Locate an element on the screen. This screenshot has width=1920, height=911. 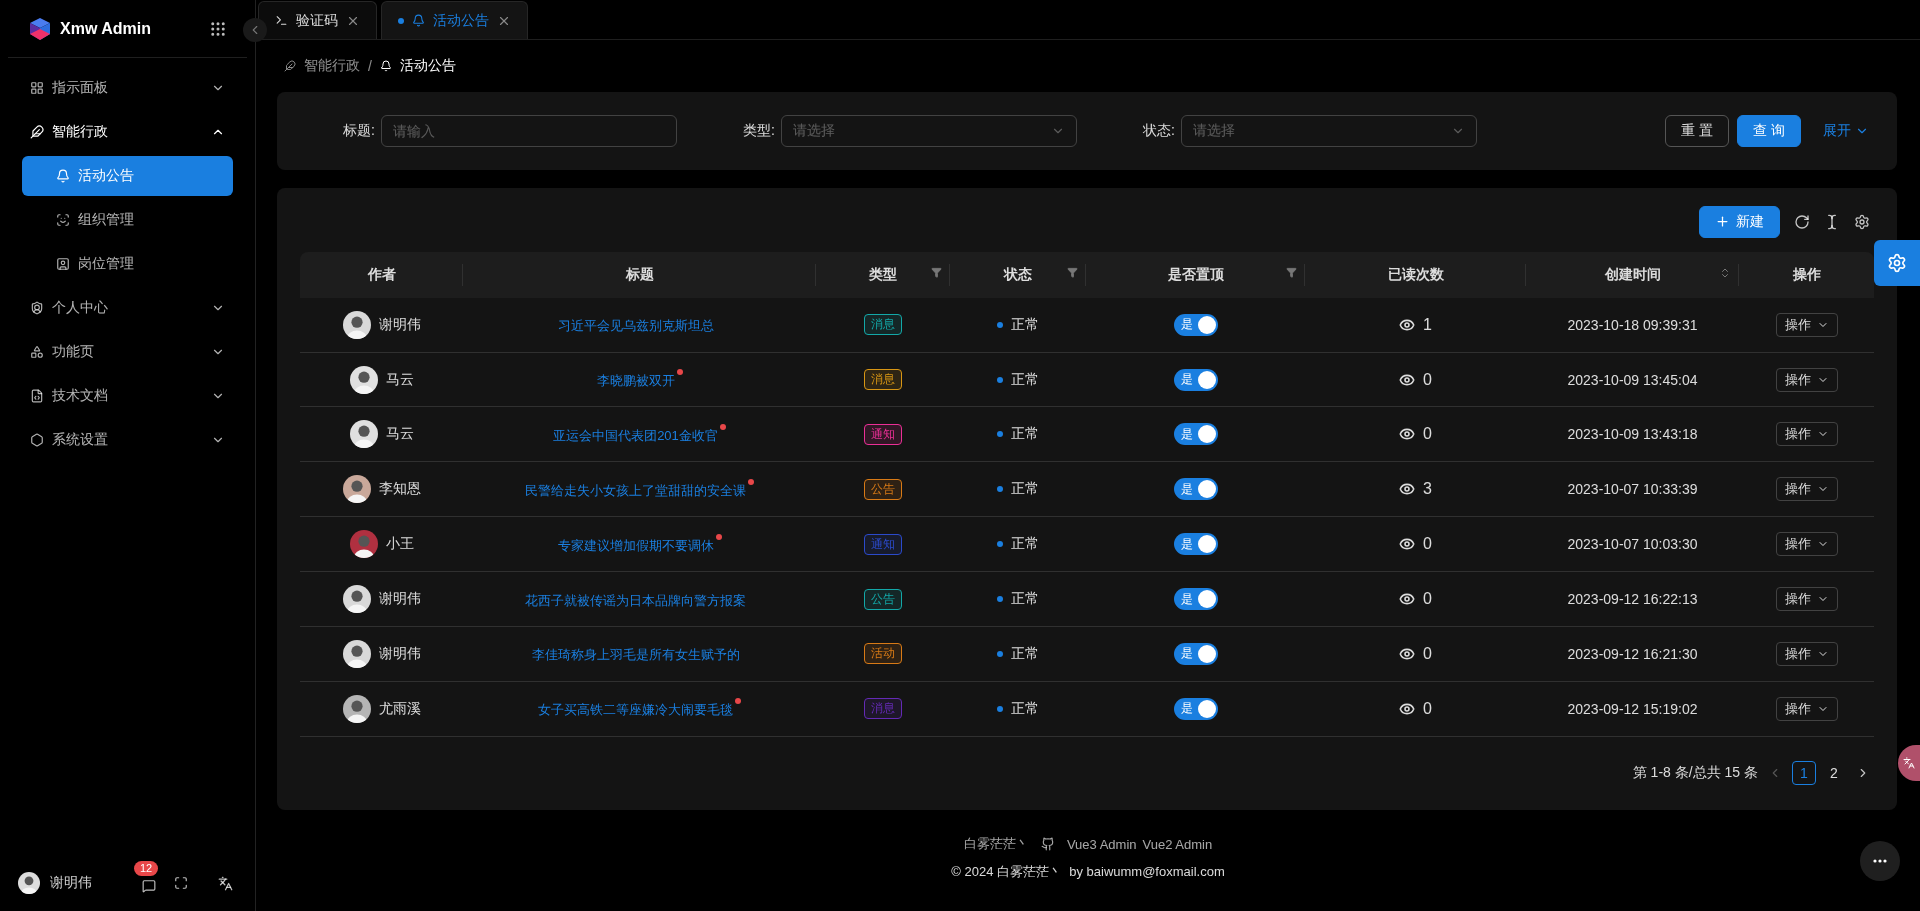
apps-grid-icon is located at coordinates (218, 28).